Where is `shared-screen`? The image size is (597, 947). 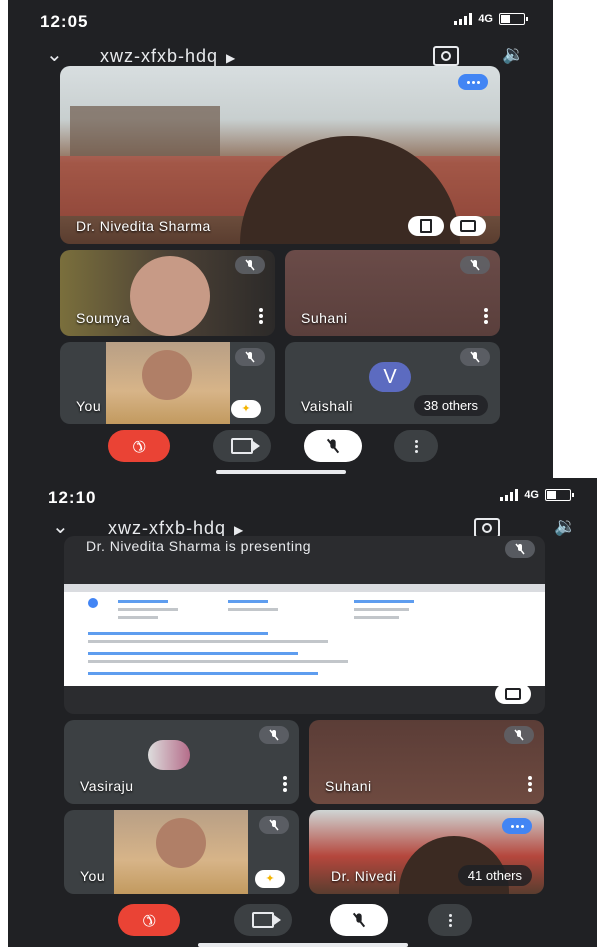 shared-screen is located at coordinates (304, 635).